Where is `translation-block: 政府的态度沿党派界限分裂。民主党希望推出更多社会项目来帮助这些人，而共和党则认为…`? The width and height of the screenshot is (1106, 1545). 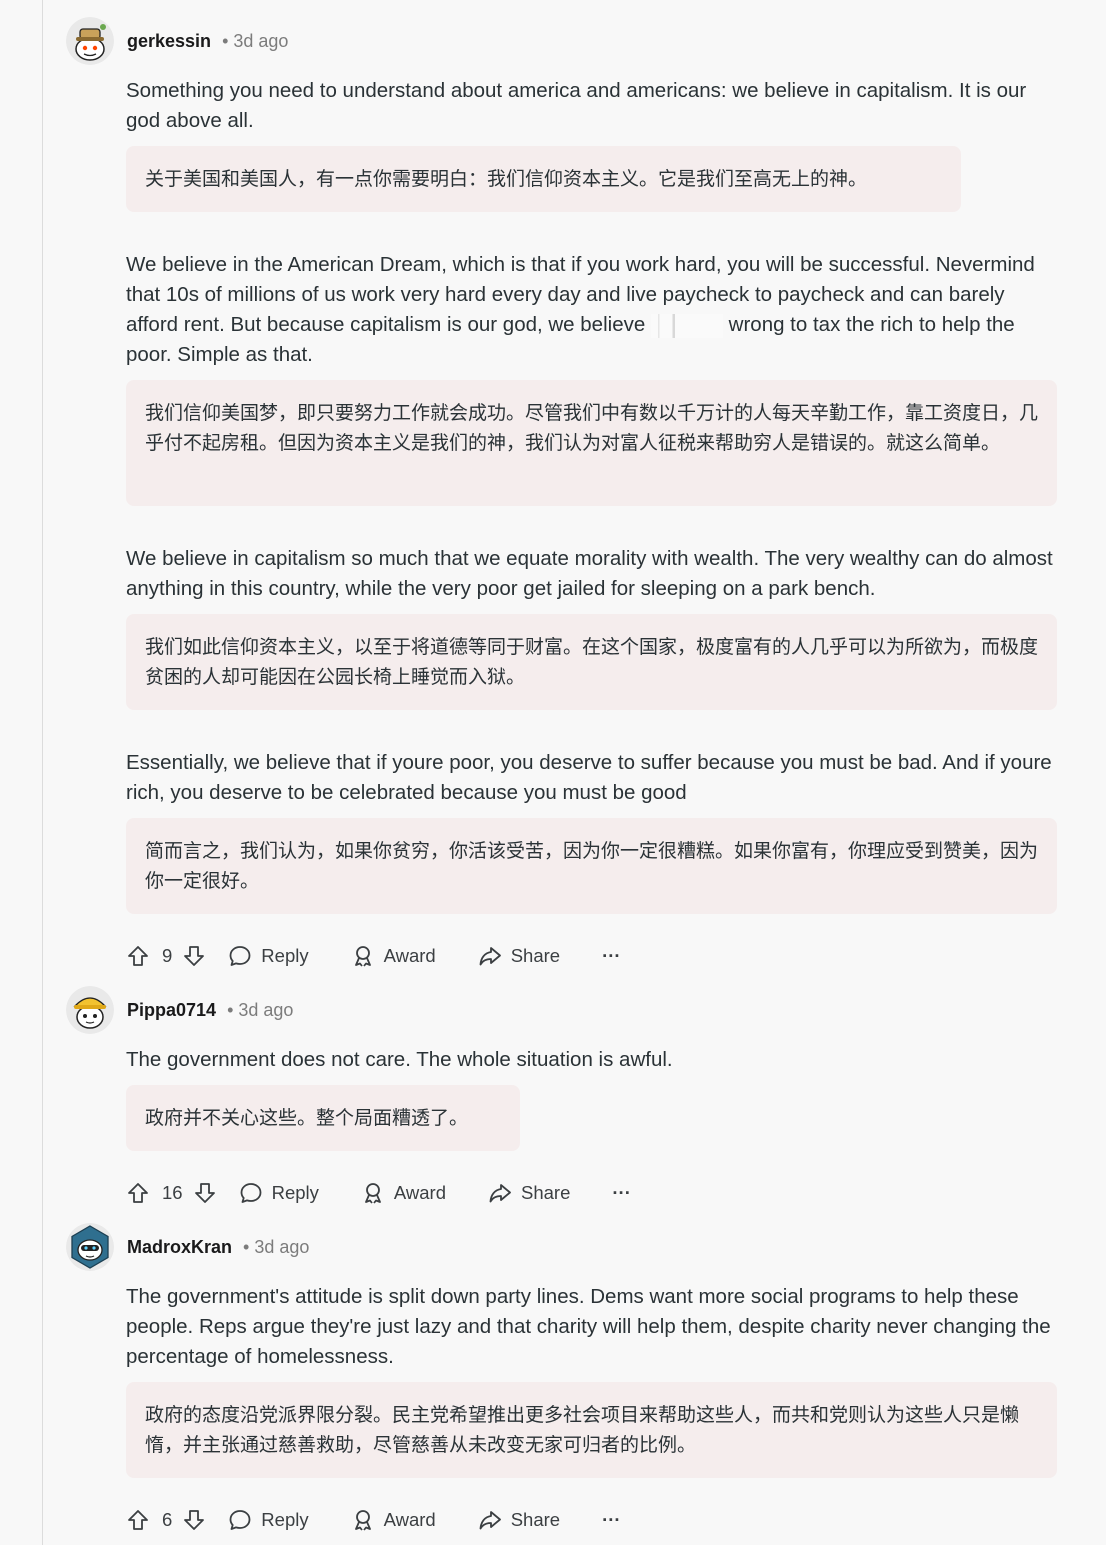 translation-block: 政府的态度沿党派界限分裂。民主党希望推出更多社会项目来帮助这些人，而共和党则认为… is located at coordinates (591, 1430).